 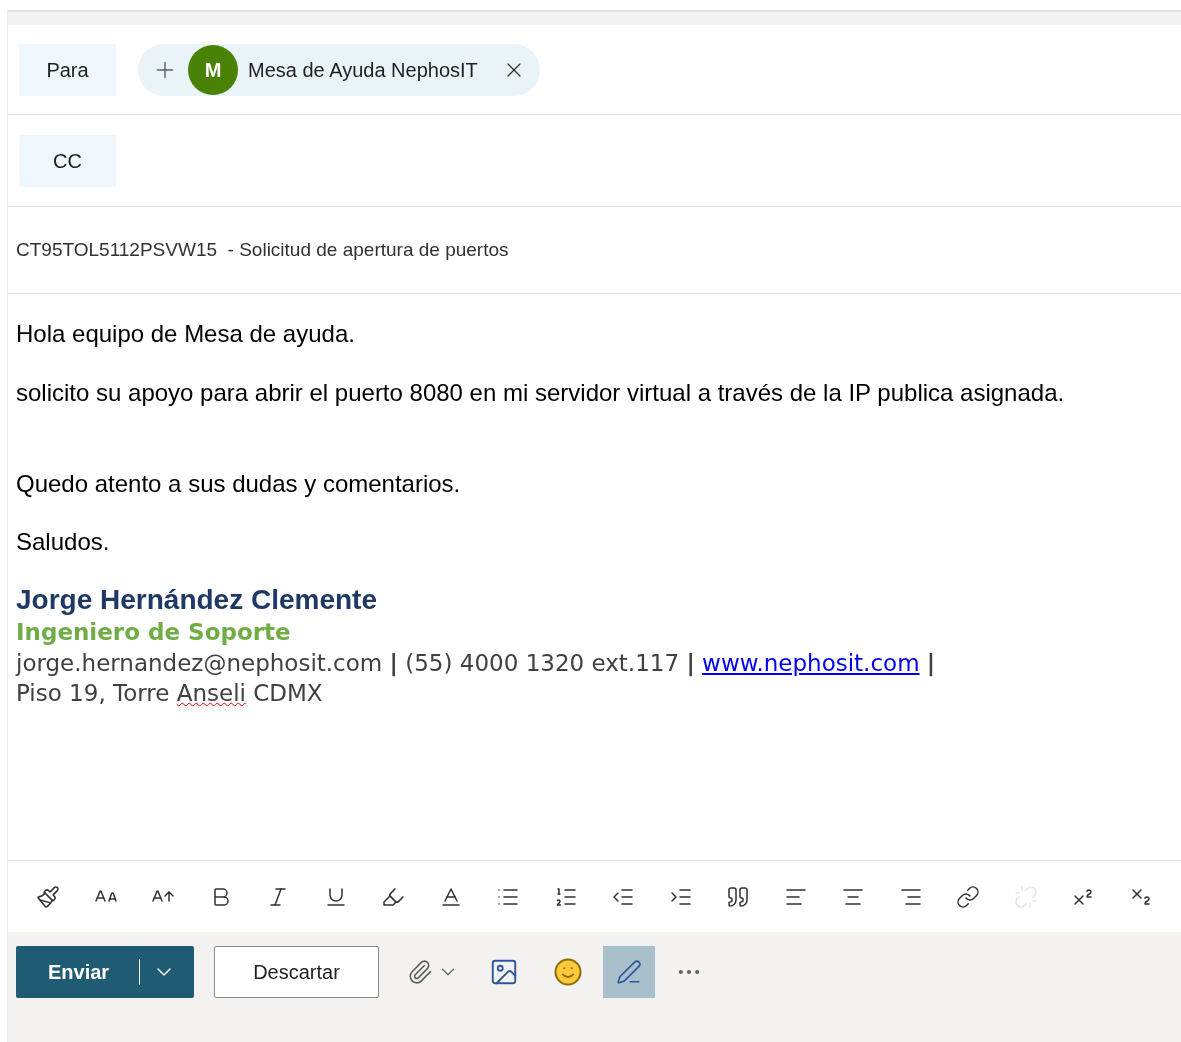 I want to click on paintbrush-icon, so click(x=48, y=896).